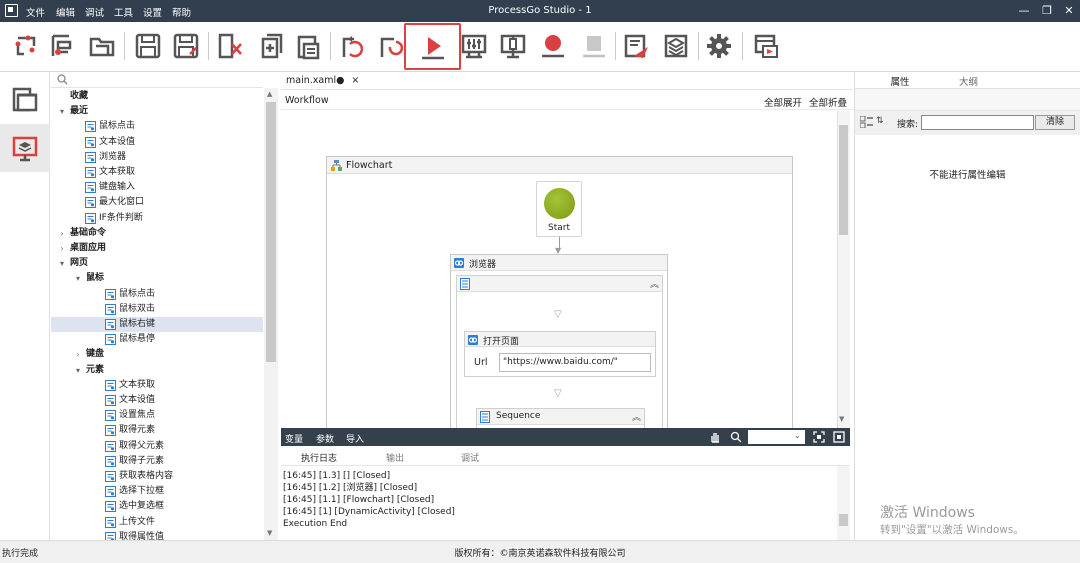  What do you see at coordinates (157, 80) in the screenshot?
I see `tree-search-box` at bounding box center [157, 80].